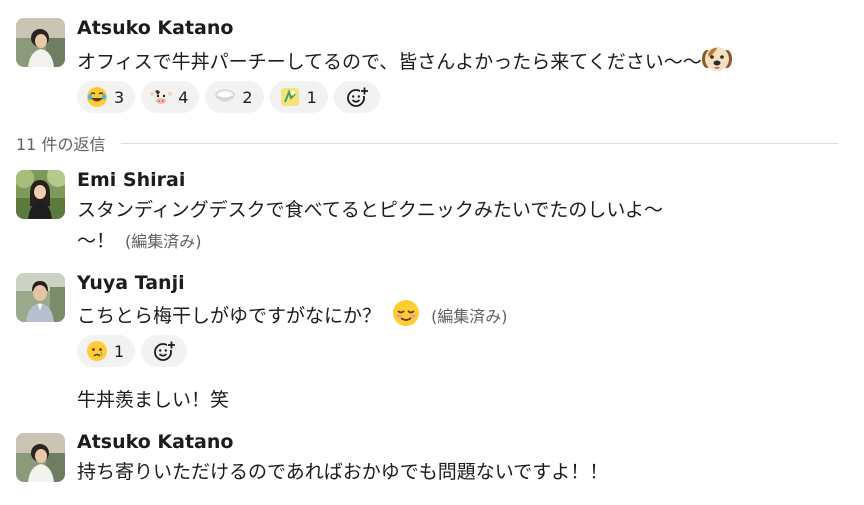 Image resolution: width=864 pixels, height=505 pixels. What do you see at coordinates (289, 97) in the screenshot?
I see `kirakira-yellow-icon` at bounding box center [289, 97].